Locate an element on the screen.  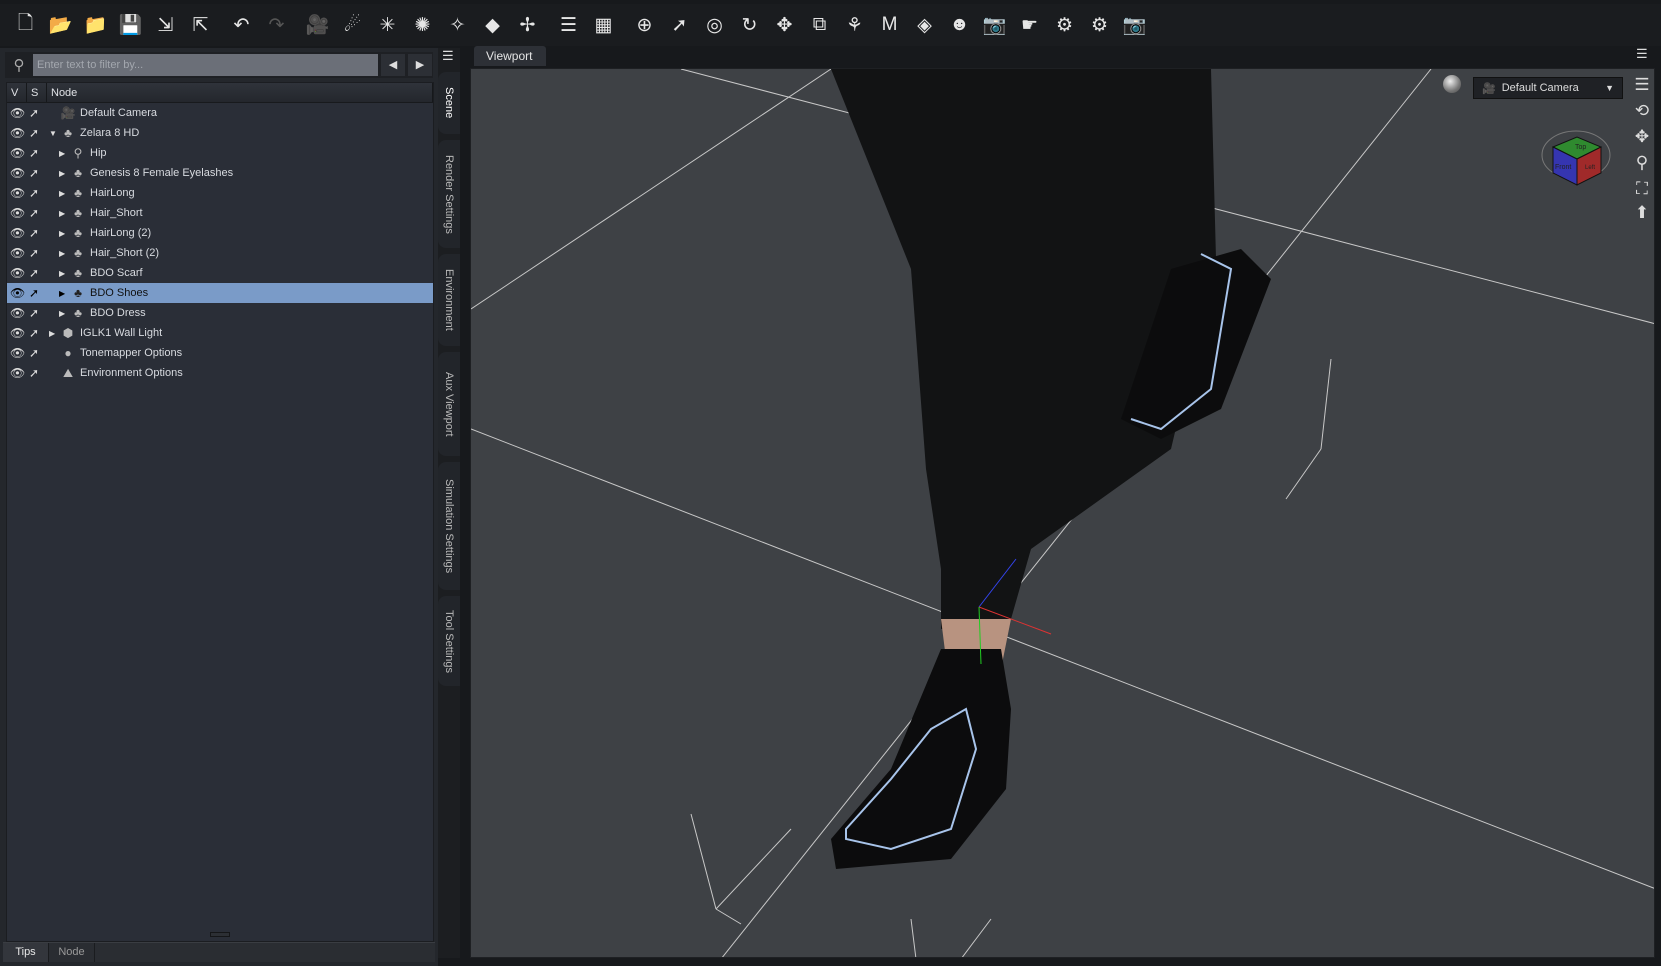
viewport-menu-icon: ☰ is located at coordinates (1642, 86).